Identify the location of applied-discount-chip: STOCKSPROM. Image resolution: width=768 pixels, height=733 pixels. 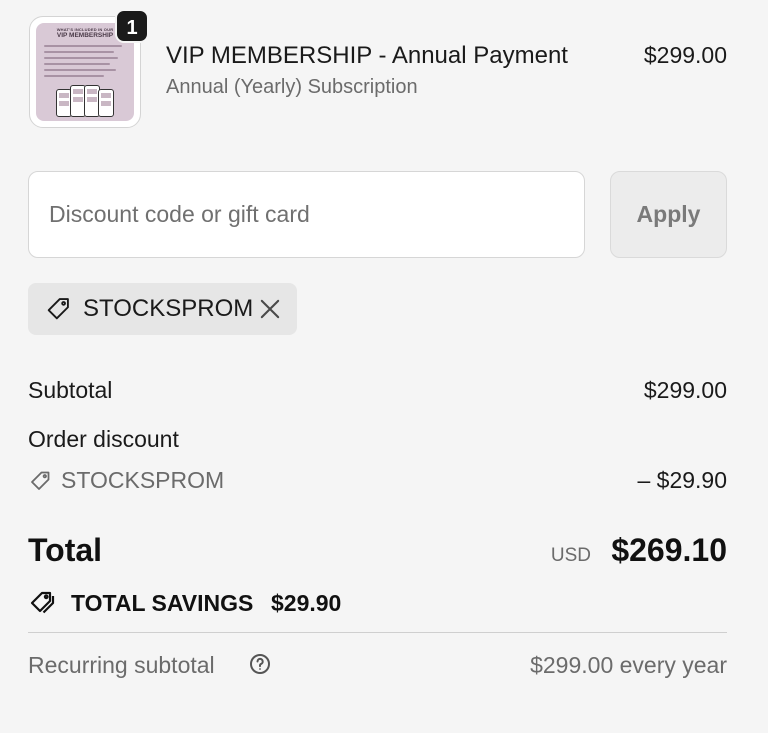
(162, 309).